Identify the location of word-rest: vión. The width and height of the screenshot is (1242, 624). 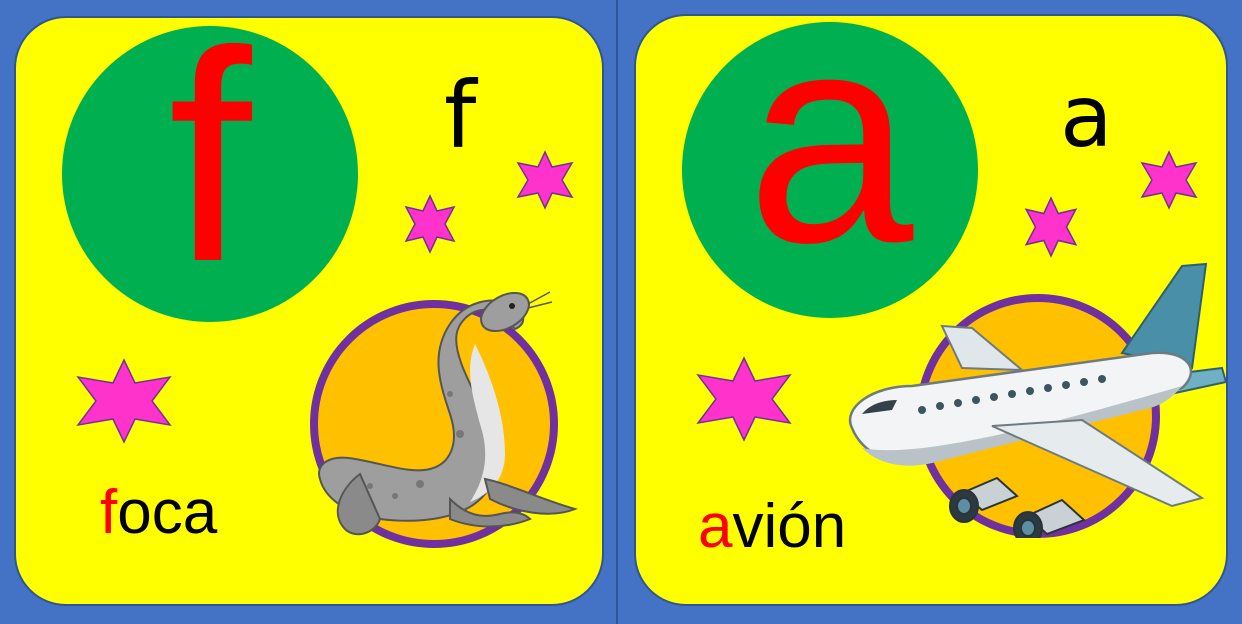
(789, 526).